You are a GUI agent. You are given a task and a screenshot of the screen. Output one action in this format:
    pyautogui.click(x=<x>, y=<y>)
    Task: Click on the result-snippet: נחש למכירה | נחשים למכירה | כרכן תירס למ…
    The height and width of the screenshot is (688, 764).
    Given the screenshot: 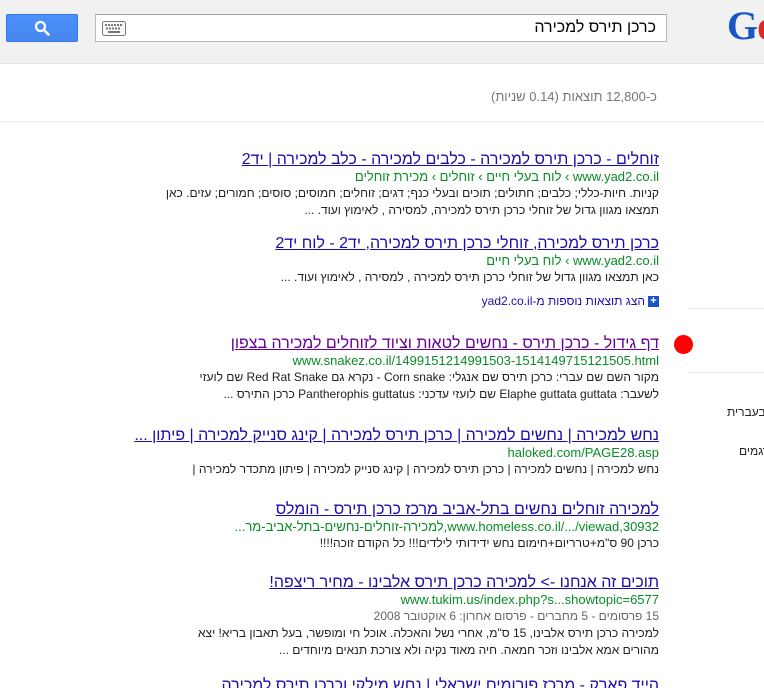 What is the action you would take?
    pyautogui.click(x=425, y=469)
    